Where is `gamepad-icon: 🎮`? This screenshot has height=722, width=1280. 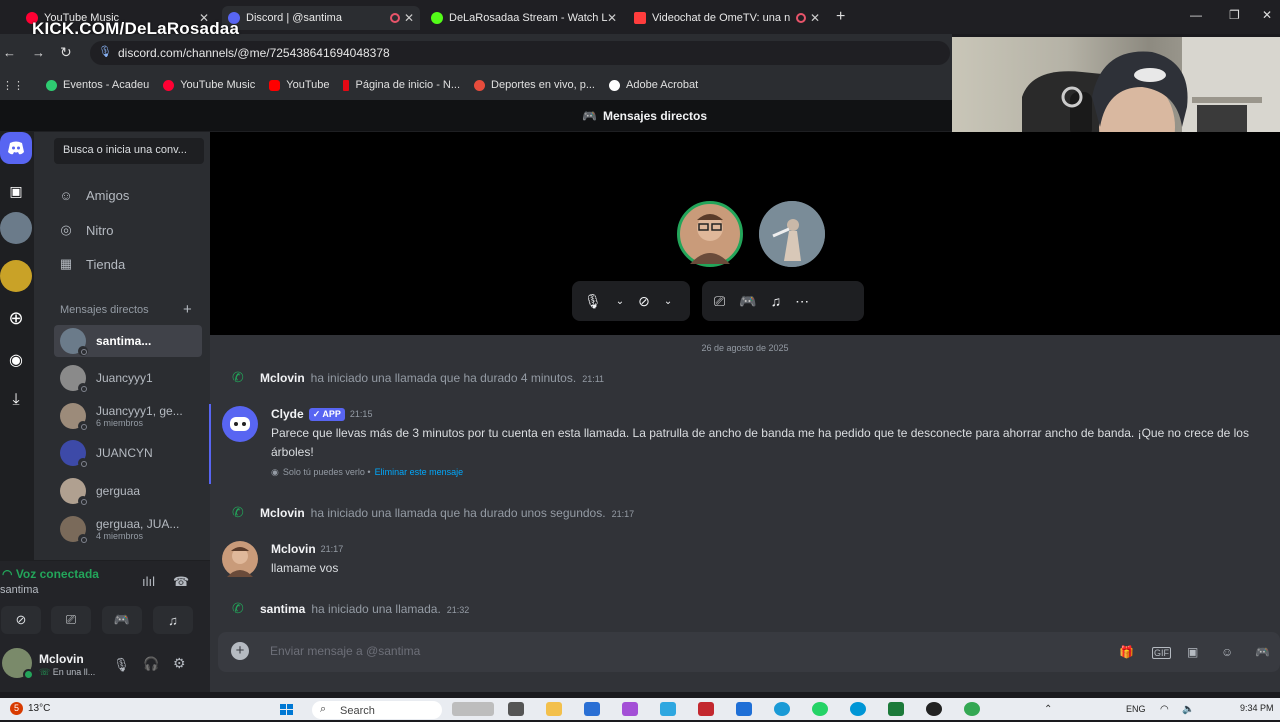 gamepad-icon: 🎮 is located at coordinates (747, 301).